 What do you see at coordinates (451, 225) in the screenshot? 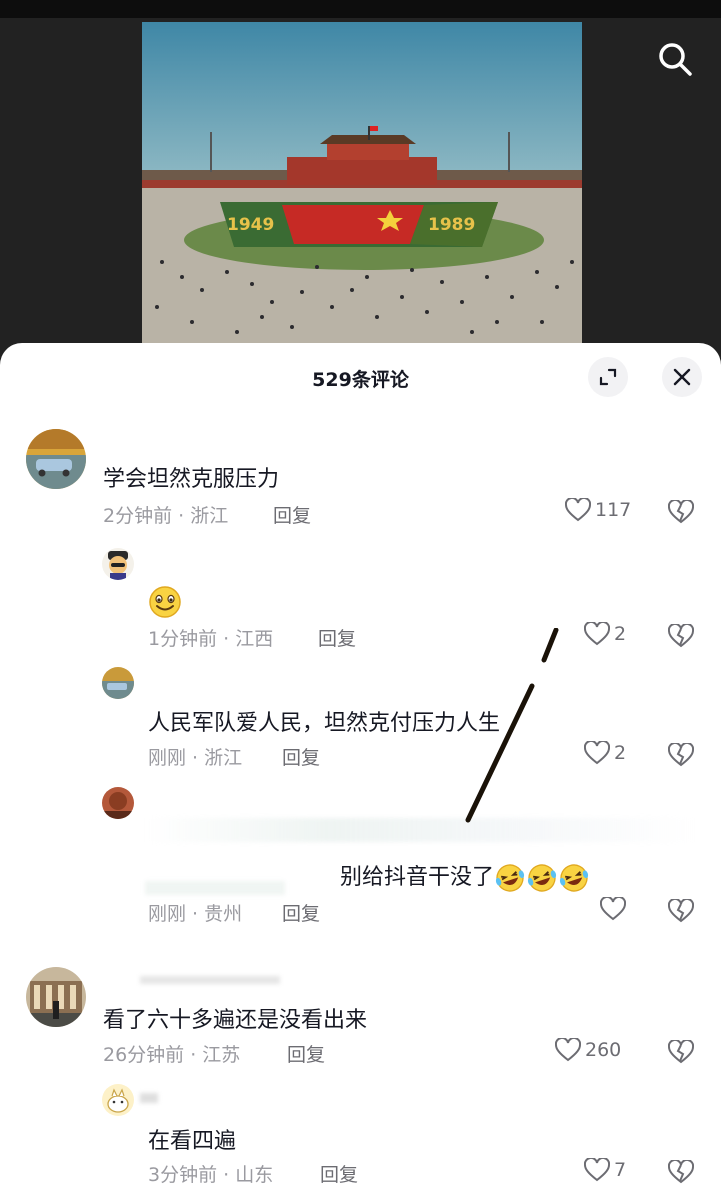
I see `svg-text: 1989` at bounding box center [451, 225].